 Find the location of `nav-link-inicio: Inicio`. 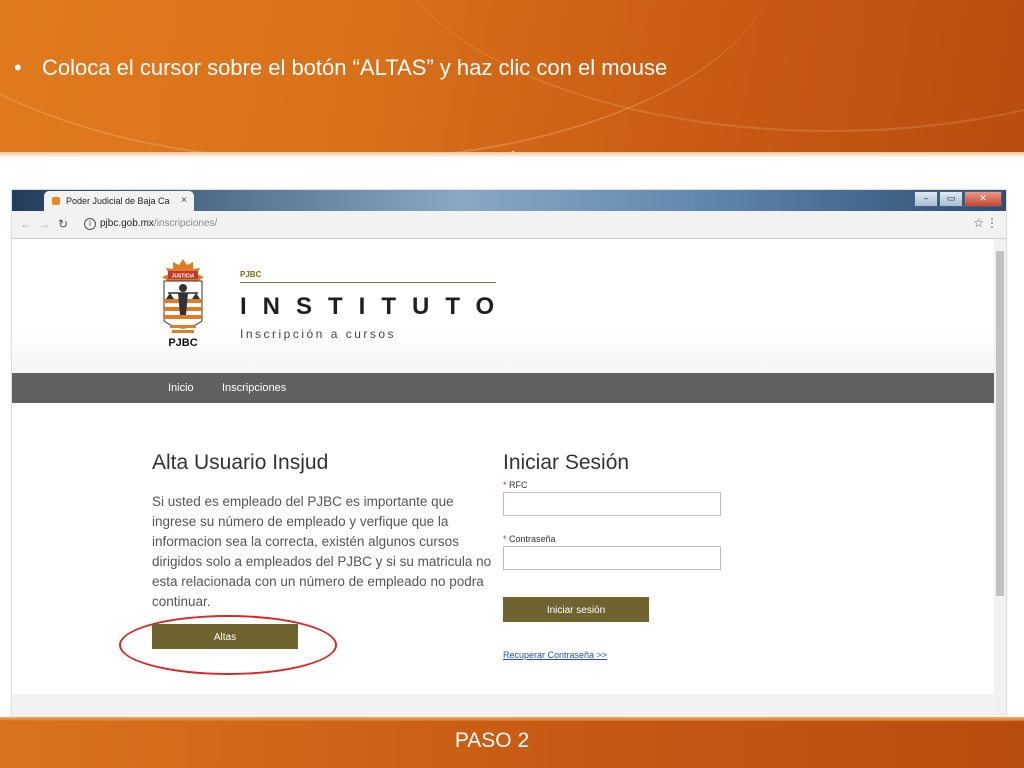

nav-link-inicio: Inicio is located at coordinates (181, 388).